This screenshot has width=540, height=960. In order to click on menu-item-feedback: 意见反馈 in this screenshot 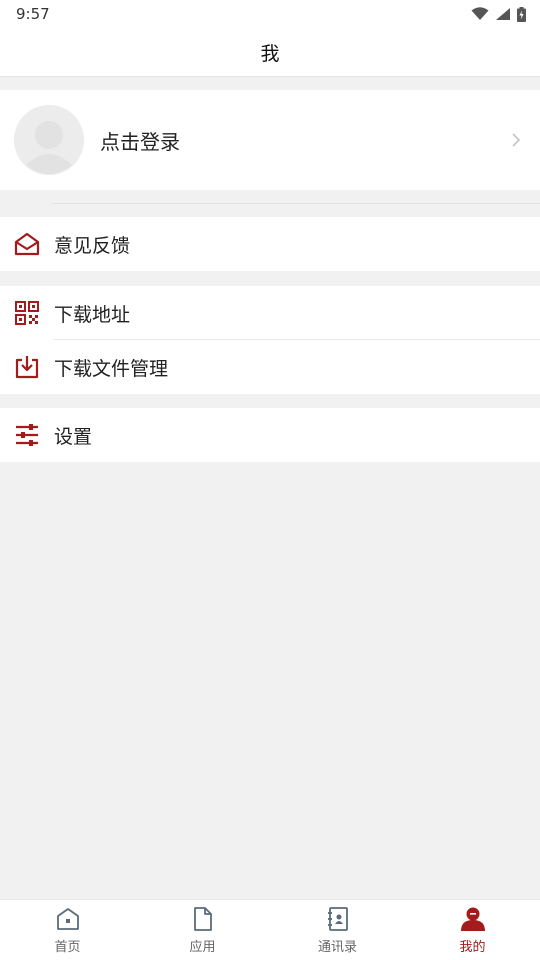, I will do `click(270, 244)`.